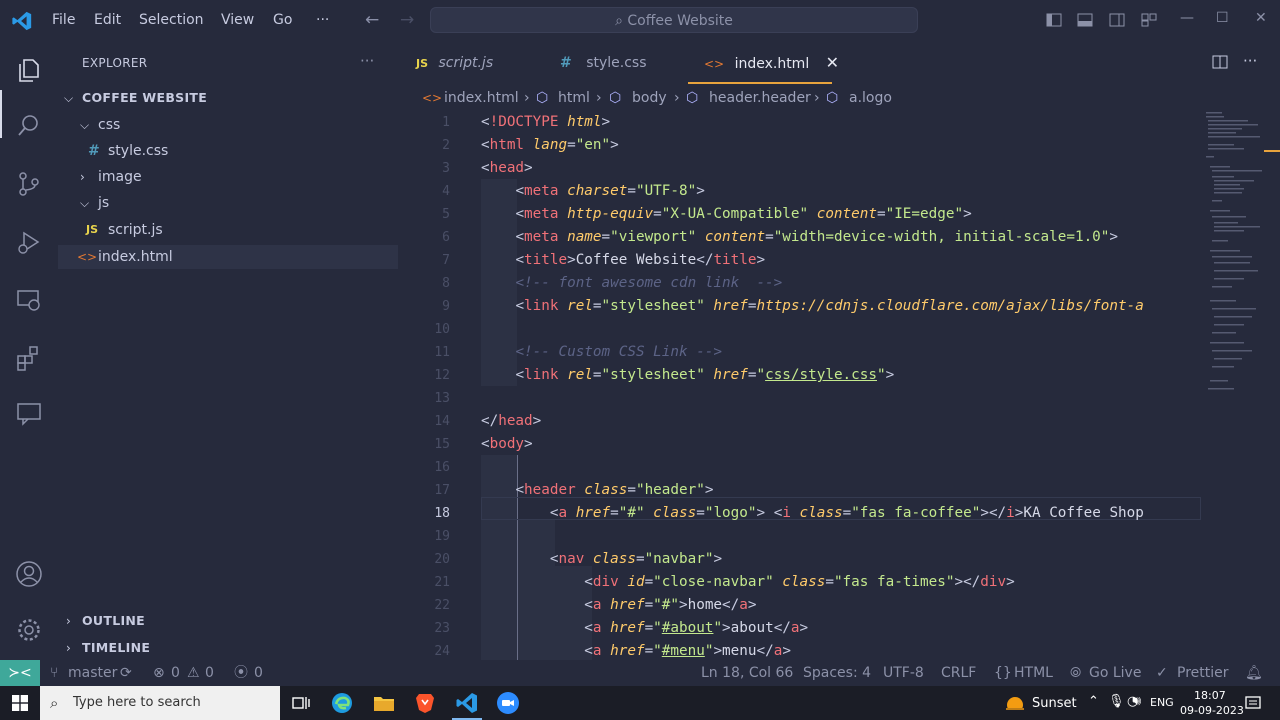  Describe the element at coordinates (228, 621) in the screenshot. I see `outline-section: › OUTLINE` at that location.